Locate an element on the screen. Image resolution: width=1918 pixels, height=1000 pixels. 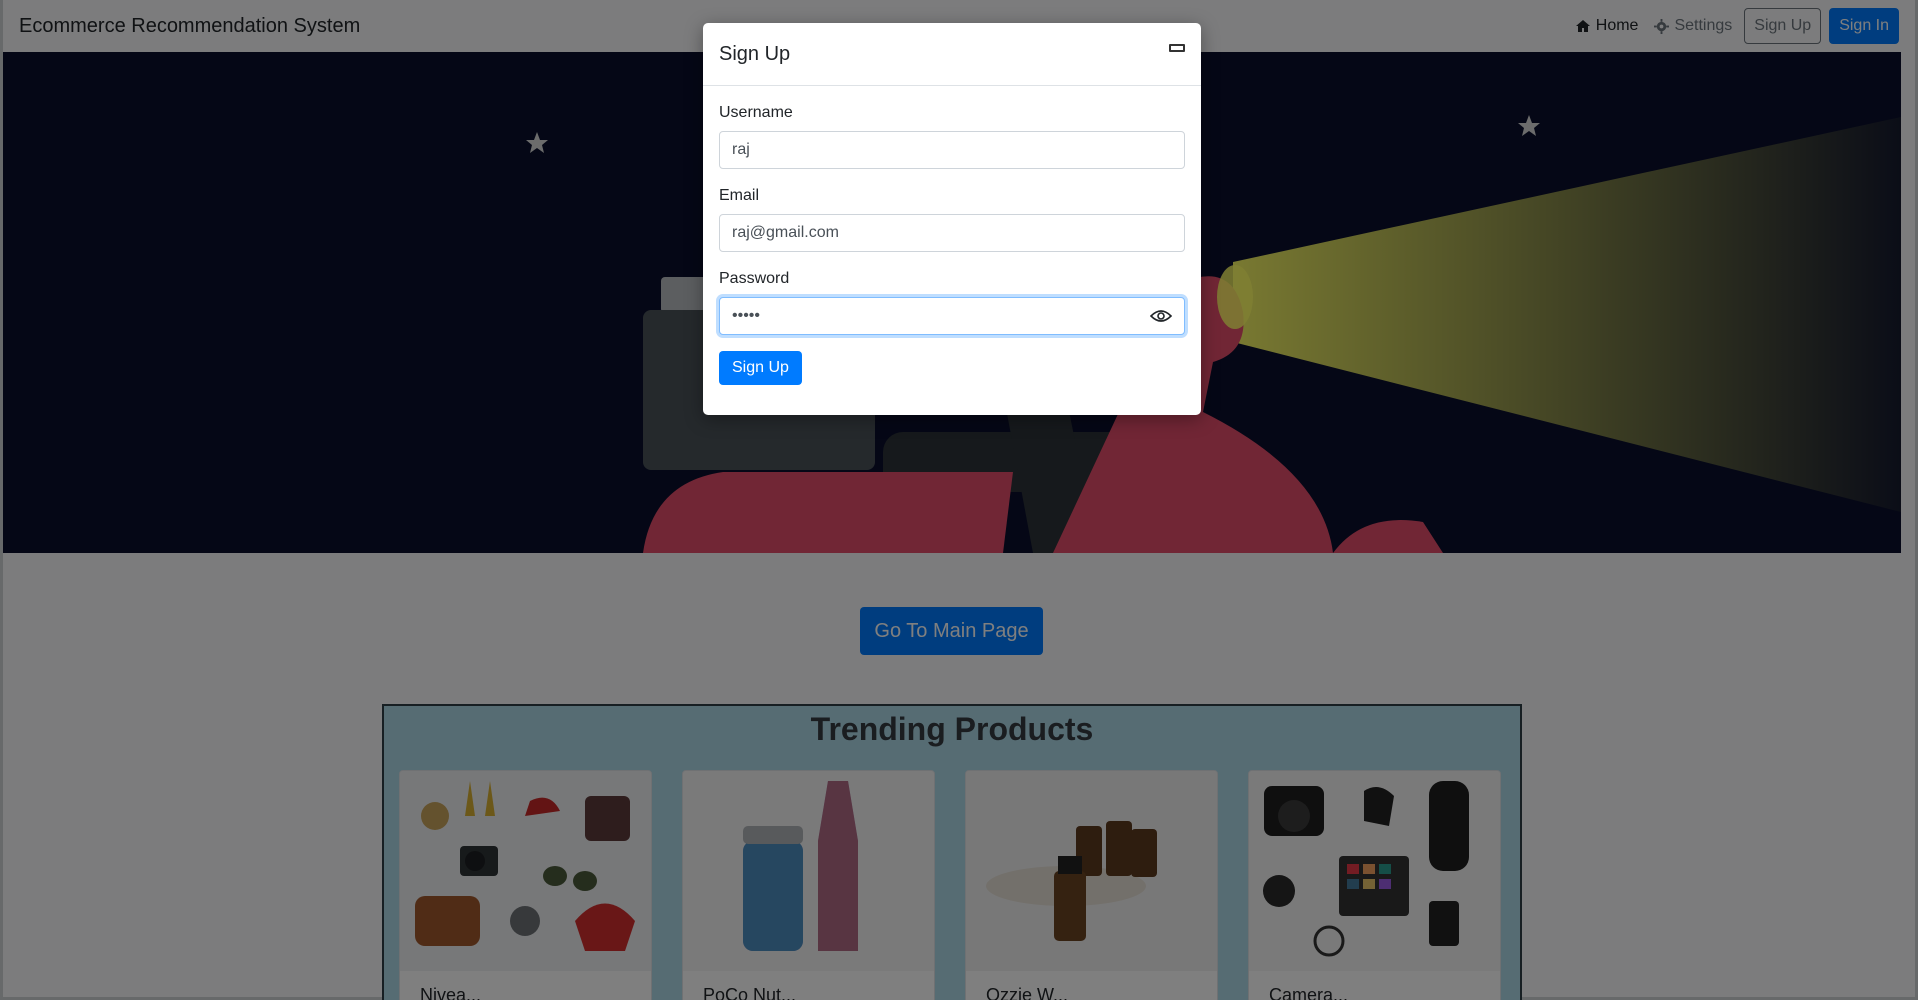
modal-close-button is located at coordinates (1177, 48).